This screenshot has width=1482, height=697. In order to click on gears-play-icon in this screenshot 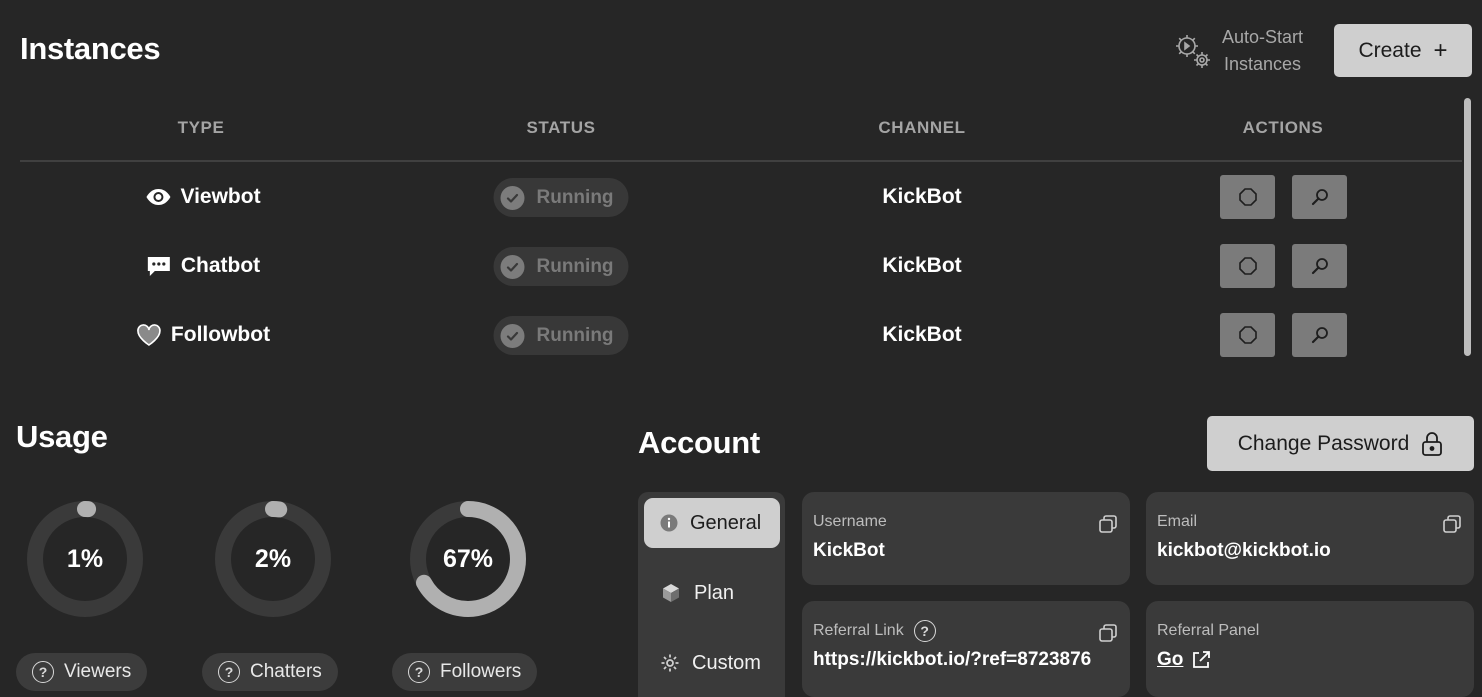, I will do `click(1193, 51)`.